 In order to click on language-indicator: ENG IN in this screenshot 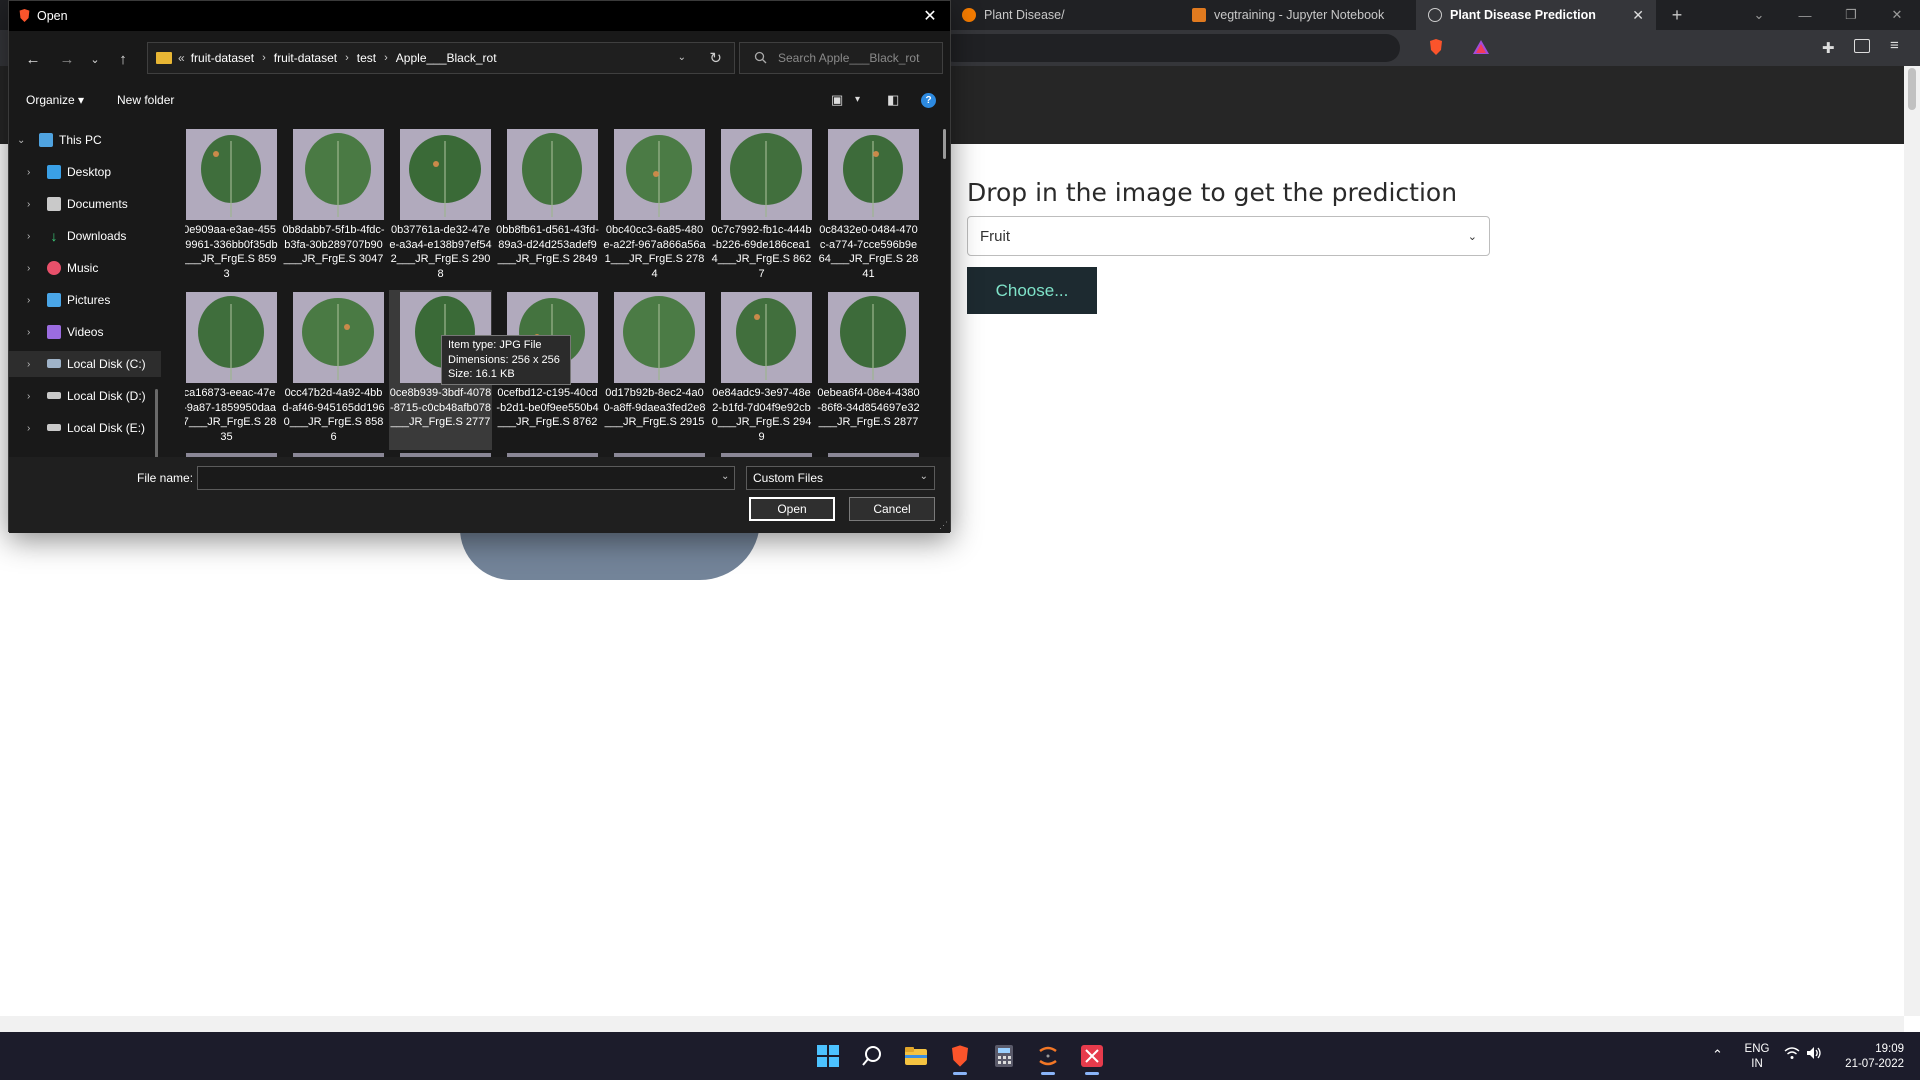, I will do `click(1757, 1057)`.